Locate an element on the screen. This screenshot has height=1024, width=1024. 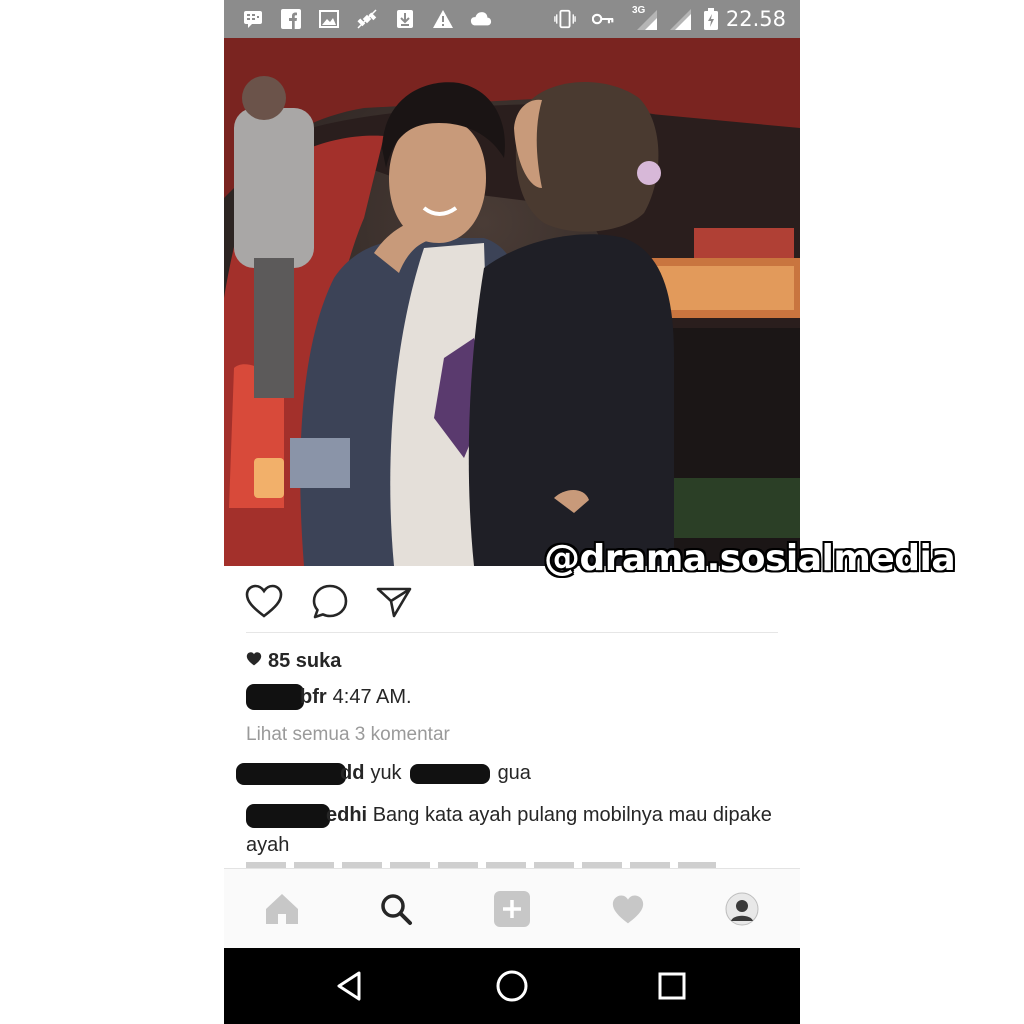
activity-heart-icon is located at coordinates (628, 909).